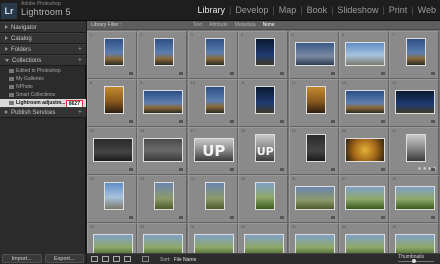 This screenshot has height=264, width=440. I want to click on thumbnail-cell: 29, so click(112, 238).